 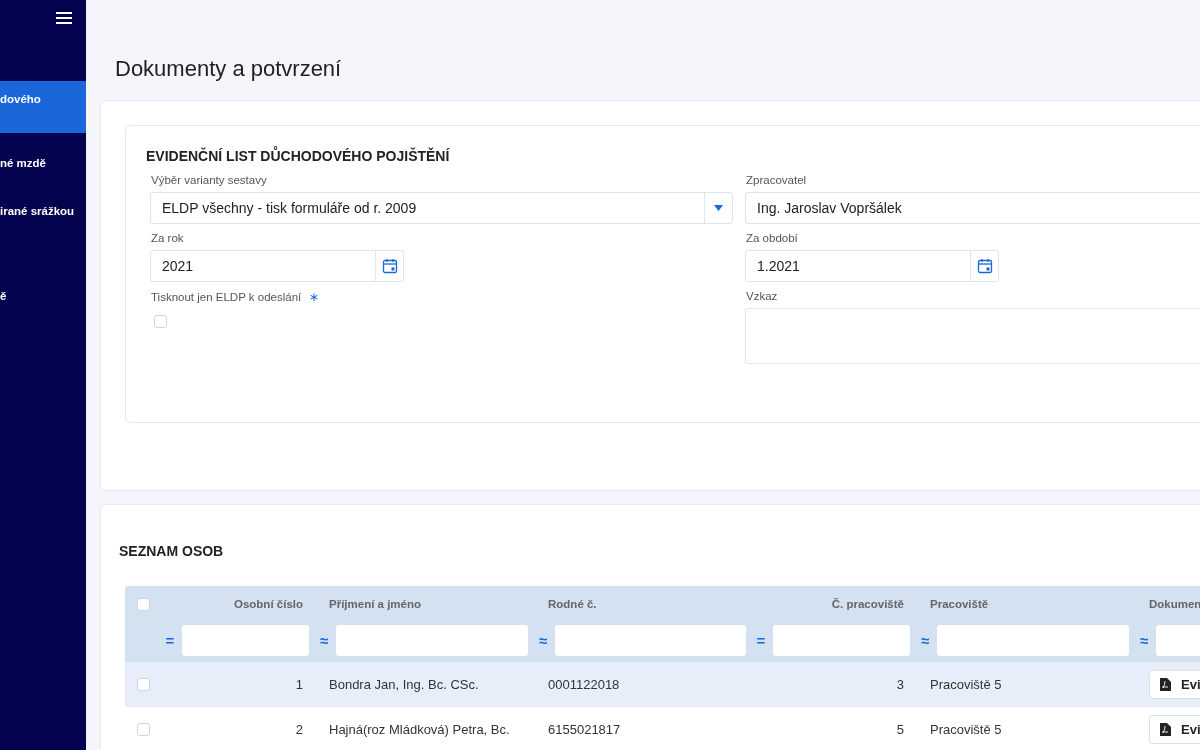 I want to click on field-label: Tisknout jen ELDP k odeslání ∗, so click(x=235, y=297).